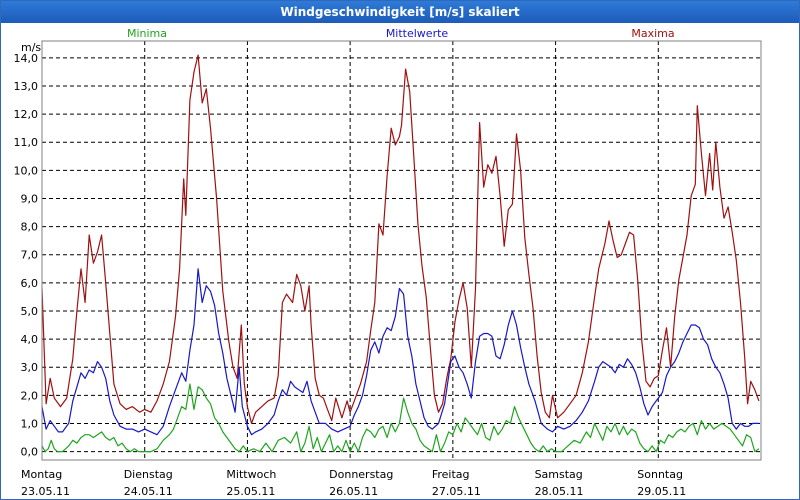  What do you see at coordinates (30, 227) in the screenshot?
I see `y-tick-label: 8,0` at bounding box center [30, 227].